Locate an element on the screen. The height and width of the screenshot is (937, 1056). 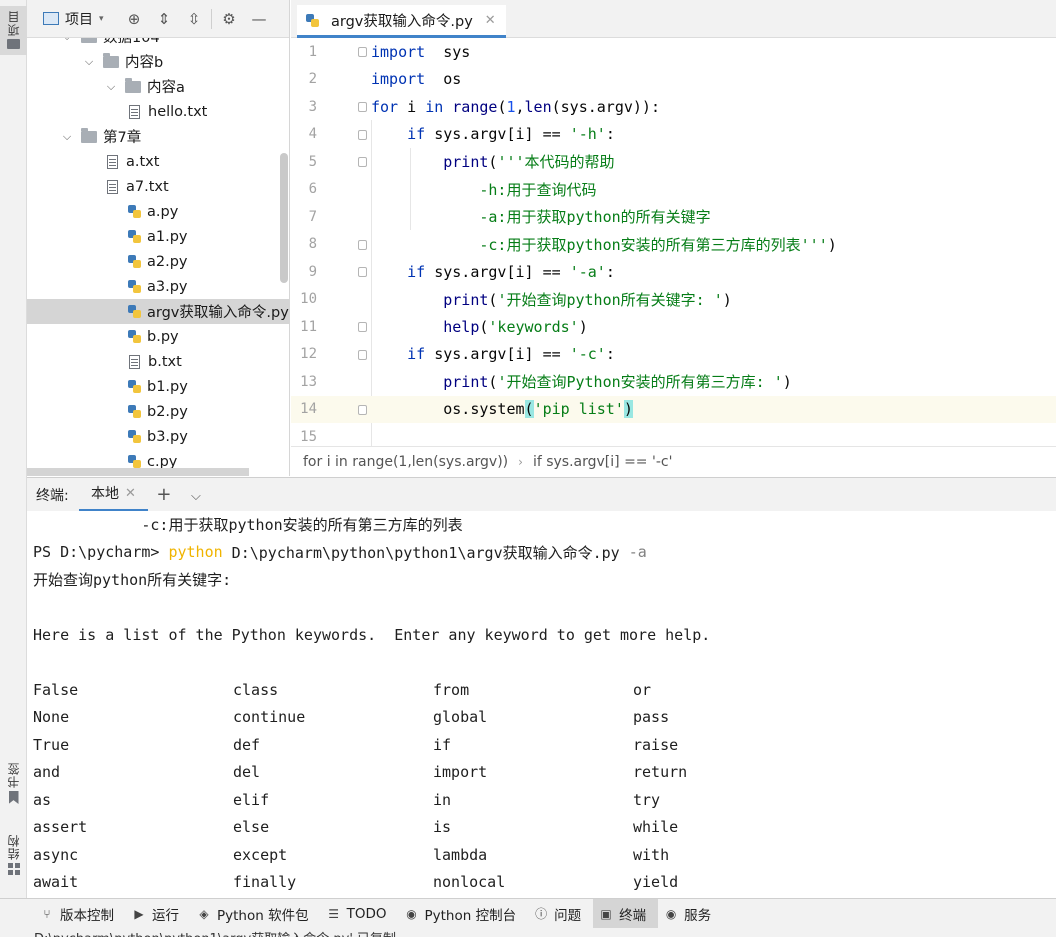
code-text: os.system('pip list') is located at coordinates (502, 409).